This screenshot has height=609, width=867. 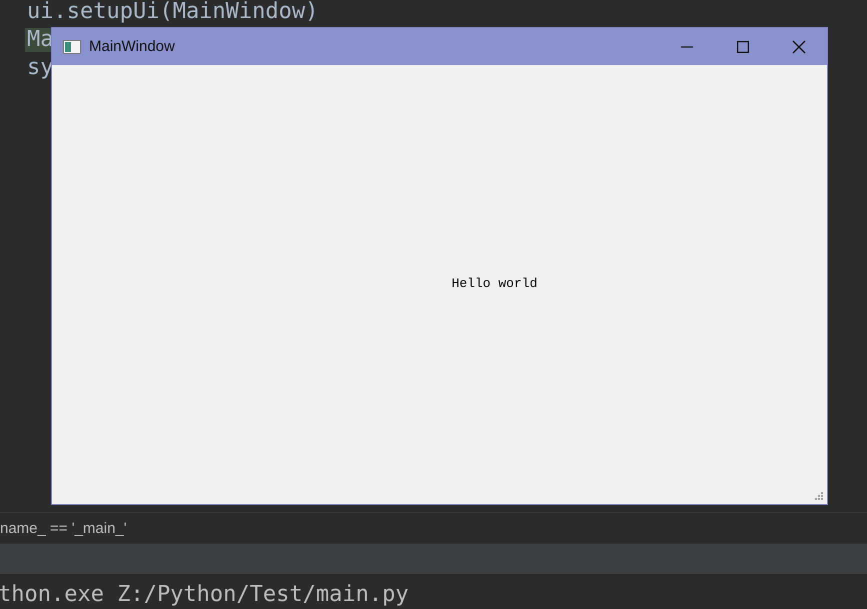 I want to click on window-title: MainWindow, so click(x=132, y=46).